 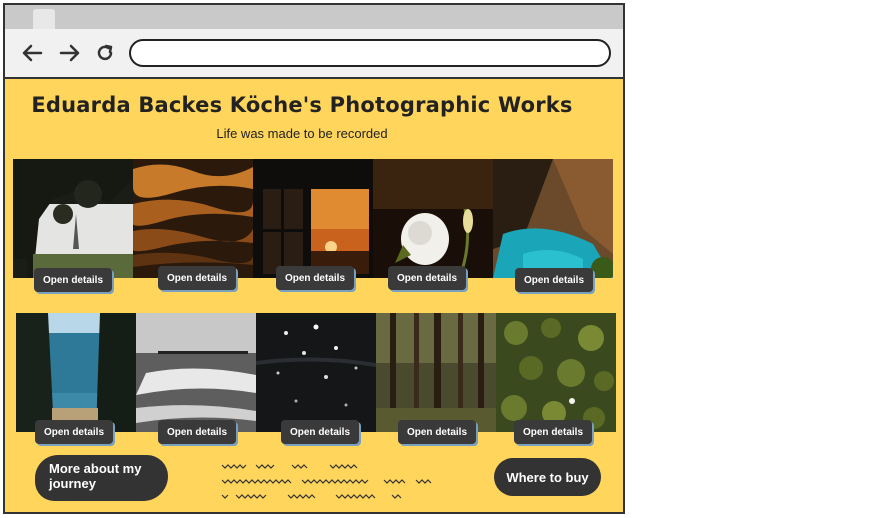 What do you see at coordinates (196, 372) in the screenshot?
I see `photo-silver-sea-pier` at bounding box center [196, 372].